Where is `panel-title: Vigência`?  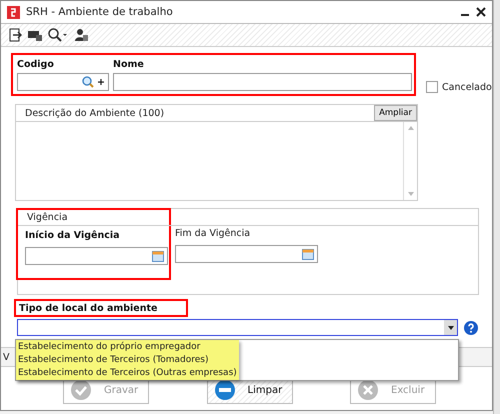
panel-title: Vigência is located at coordinates (47, 217).